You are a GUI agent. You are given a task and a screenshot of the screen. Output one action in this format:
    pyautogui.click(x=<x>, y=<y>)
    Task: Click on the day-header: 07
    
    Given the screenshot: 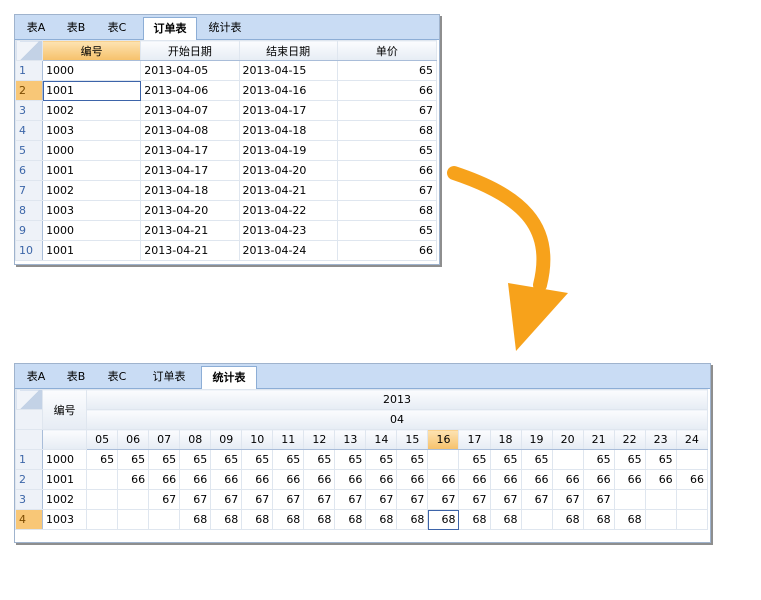 What is the action you would take?
    pyautogui.click(x=164, y=439)
    